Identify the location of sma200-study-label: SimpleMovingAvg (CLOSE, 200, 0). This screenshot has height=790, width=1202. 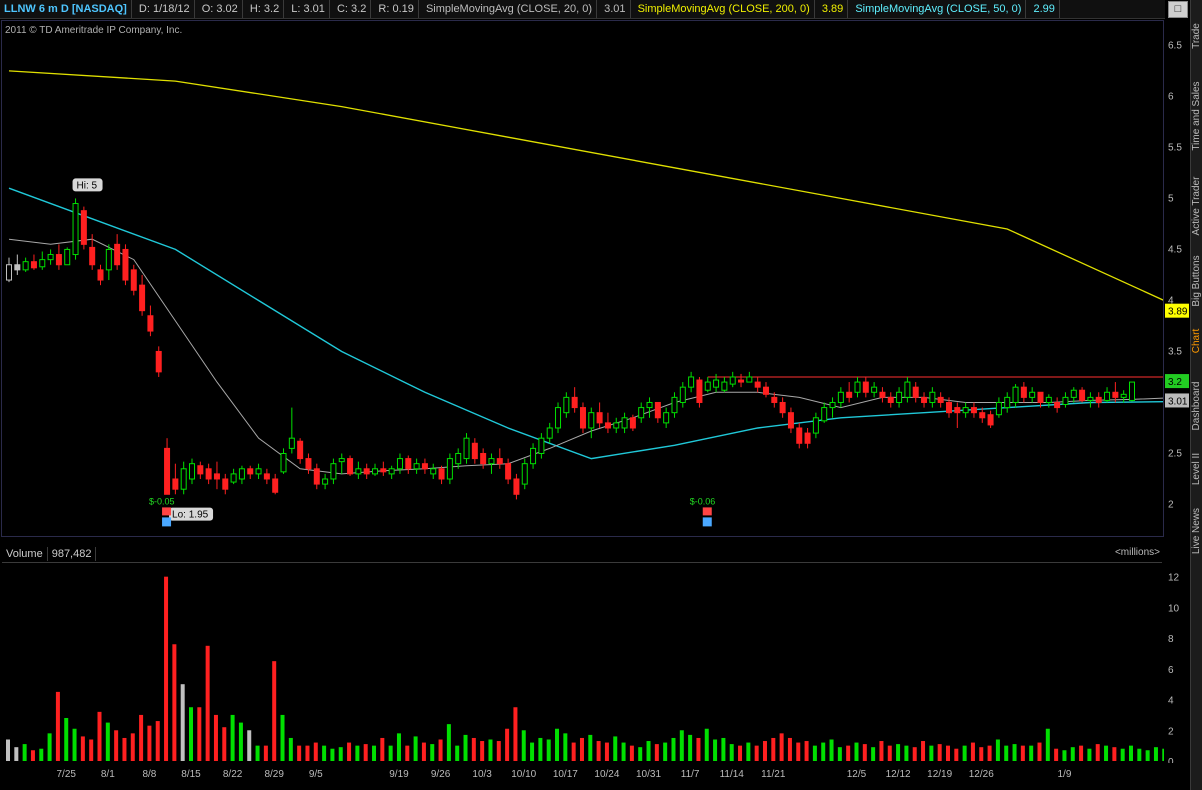
(724, 9).